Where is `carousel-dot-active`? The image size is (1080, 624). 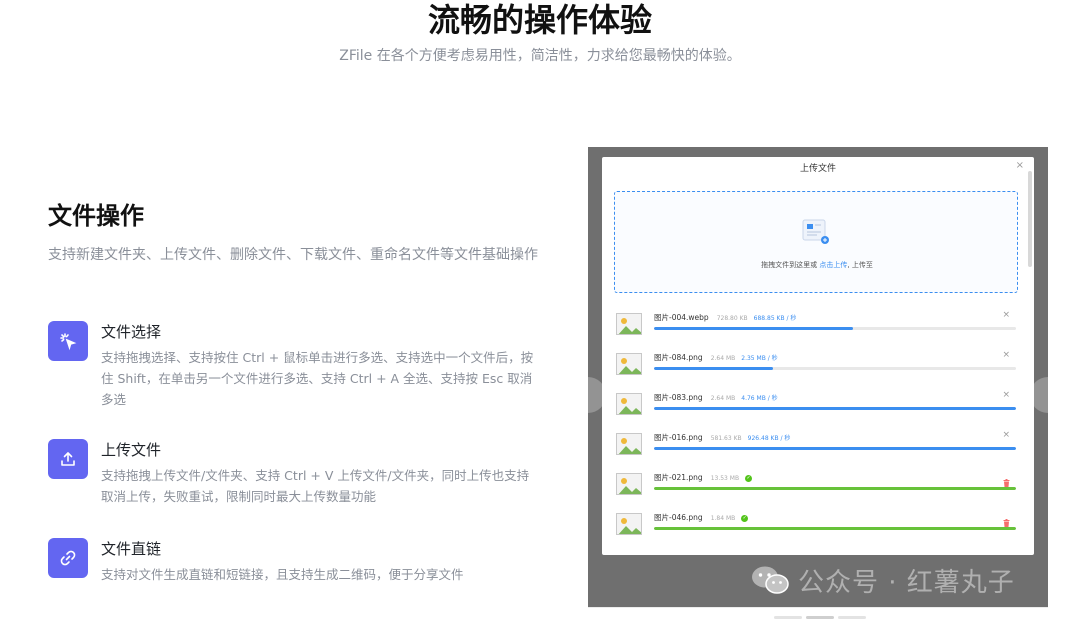
carousel-dot-active is located at coordinates (820, 617).